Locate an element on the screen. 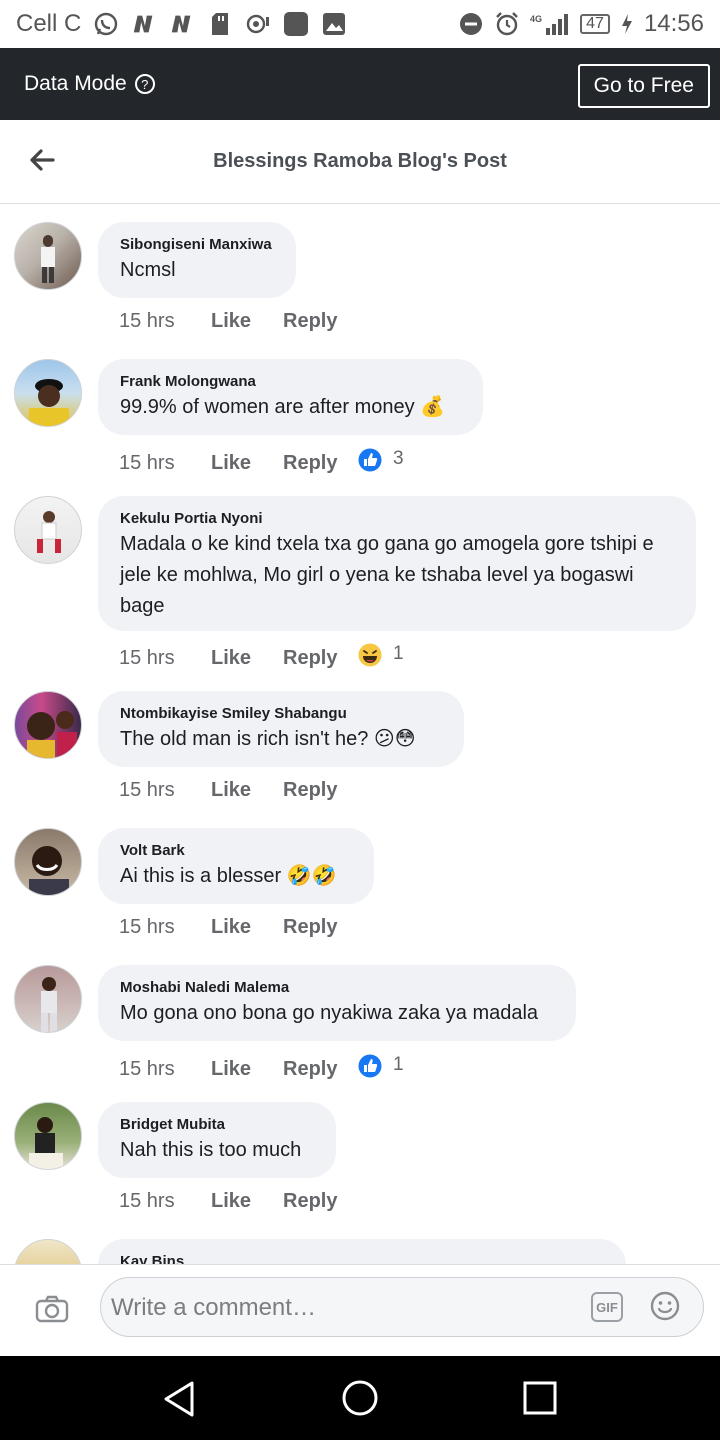 This screenshot has height=1440, width=720. gallery-icon is located at coordinates (334, 24).